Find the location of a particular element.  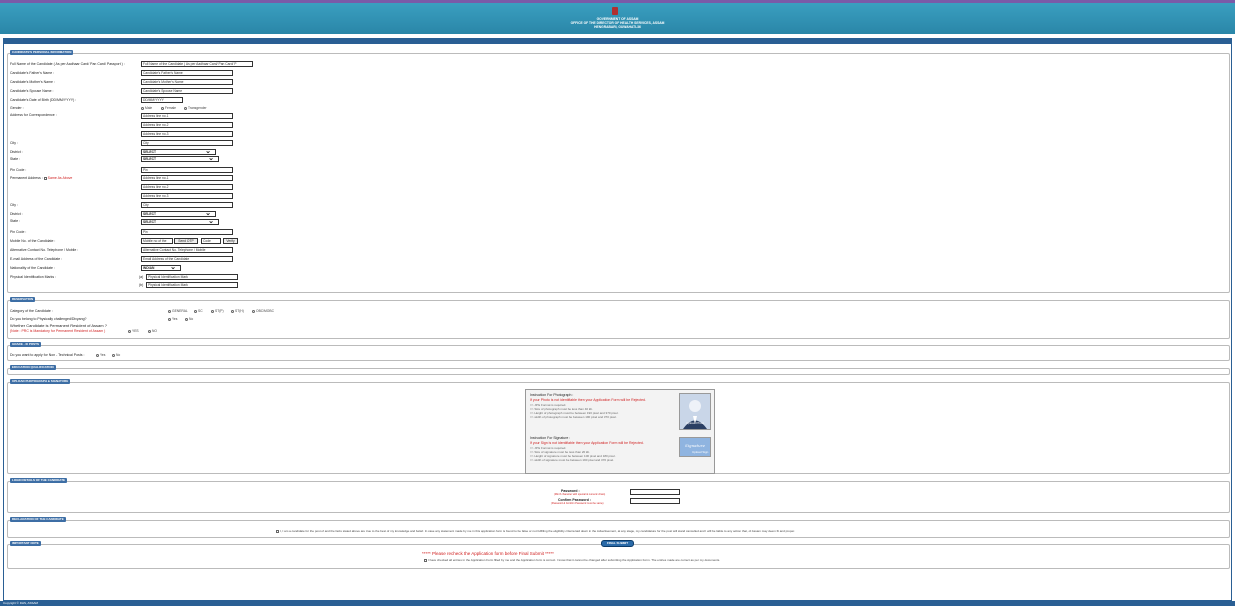

section-title: LOGIN DETAILS OF THE CANDIDATE is located at coordinates (39, 480).